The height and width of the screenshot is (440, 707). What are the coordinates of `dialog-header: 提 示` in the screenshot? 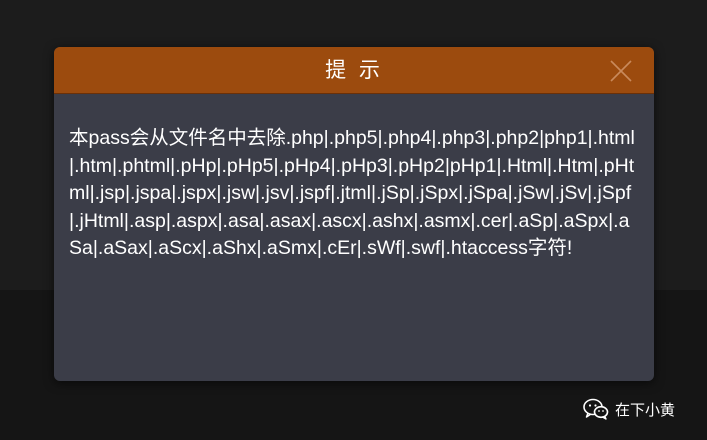 It's located at (354, 70).